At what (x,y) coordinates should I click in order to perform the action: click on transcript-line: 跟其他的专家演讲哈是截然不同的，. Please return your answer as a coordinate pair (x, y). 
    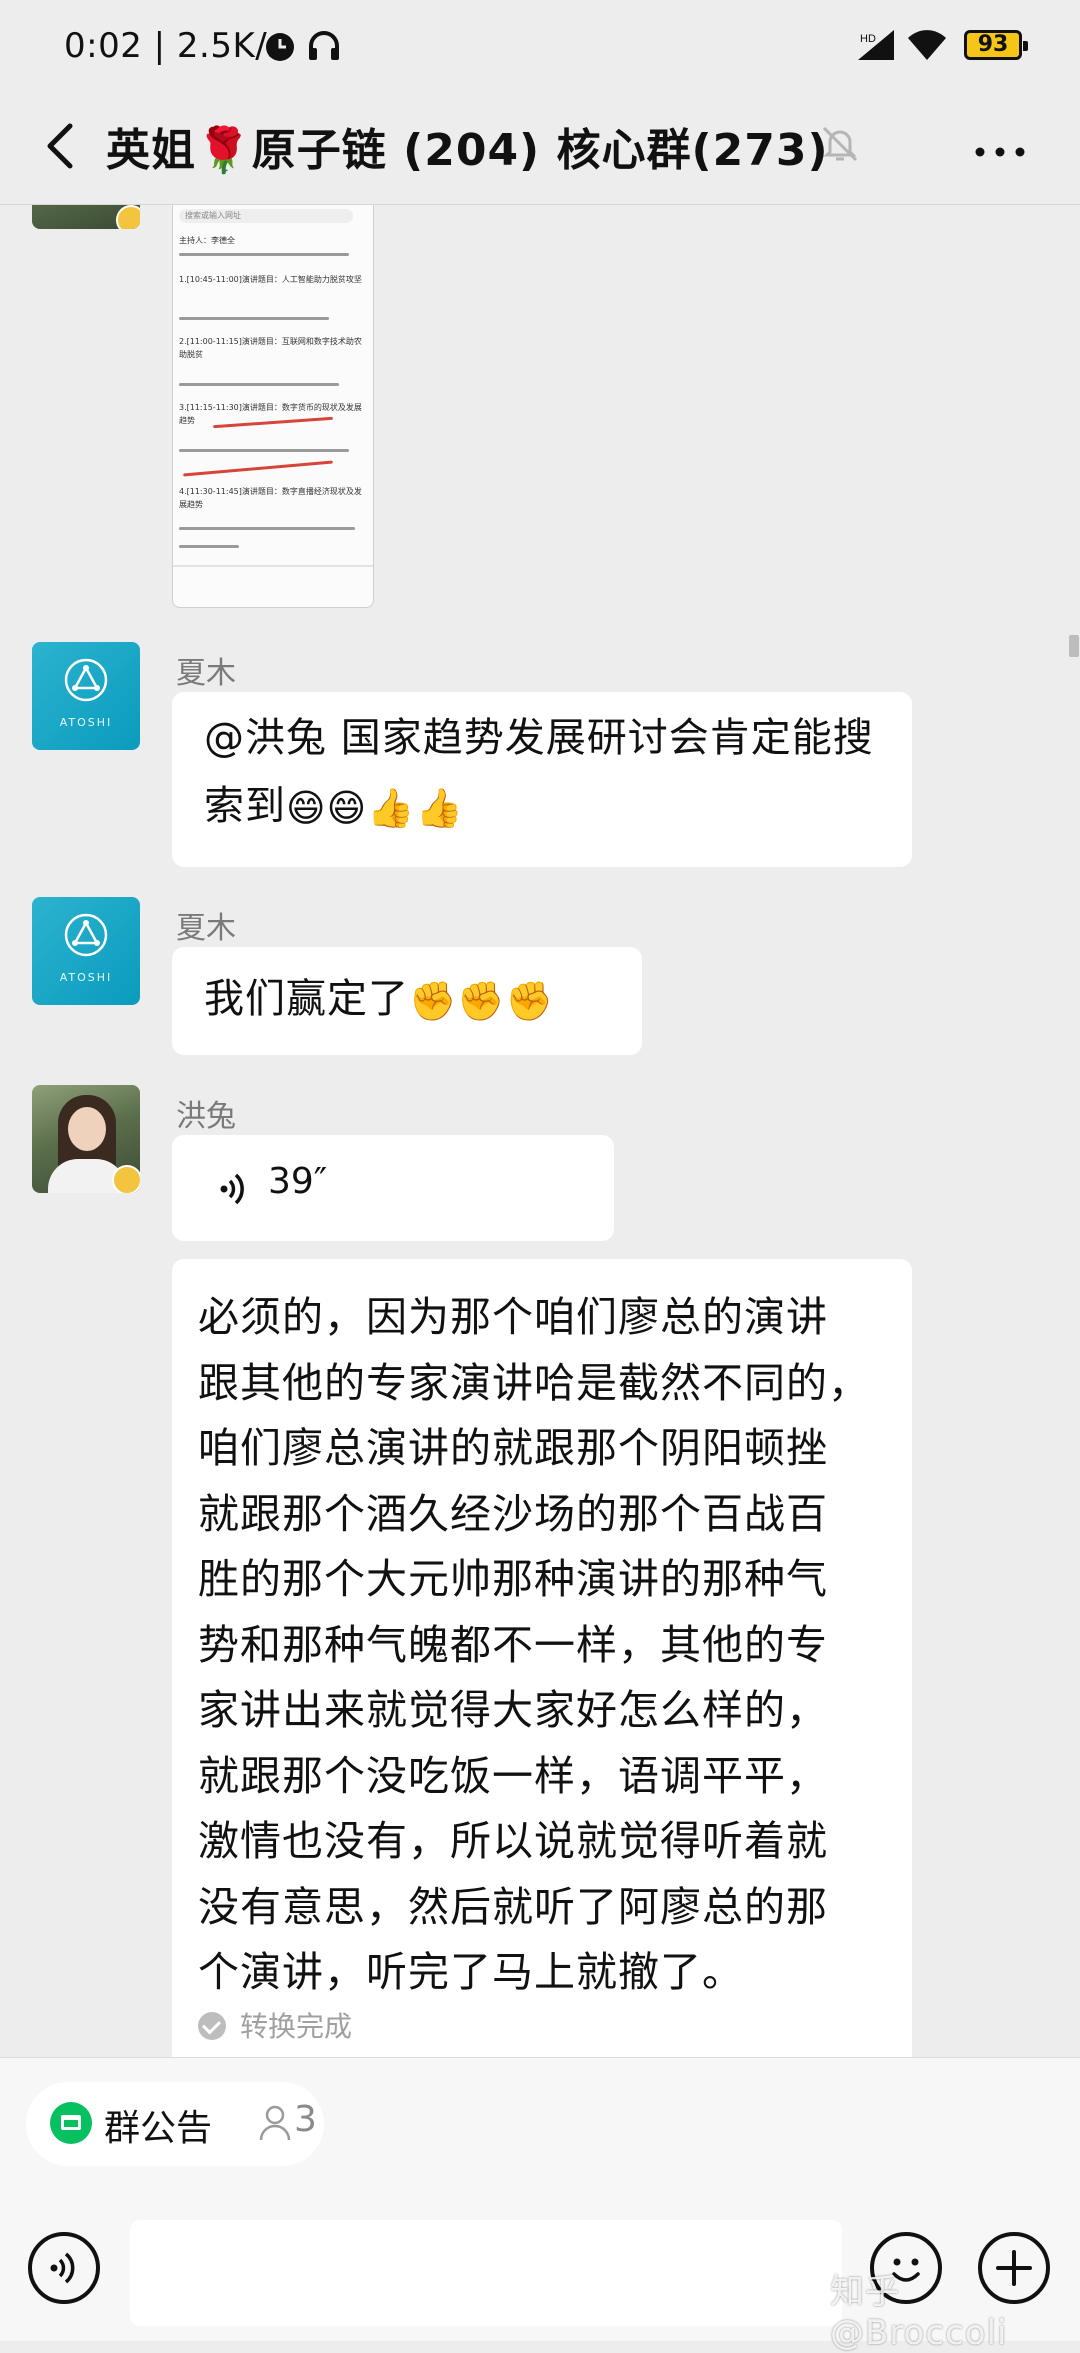
    Looking at the image, I should click on (534, 1382).